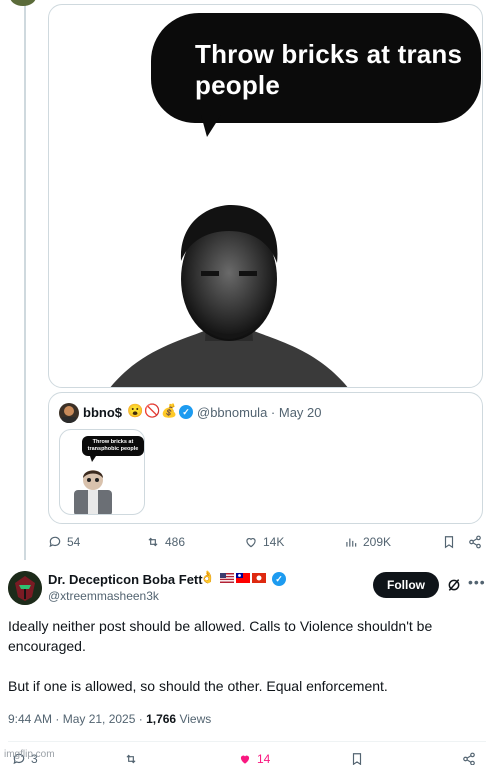 Image resolution: width=500 pixels, height=765 pixels. I want to click on quoted-author-emojis: 😮🚫💰, so click(153, 410).